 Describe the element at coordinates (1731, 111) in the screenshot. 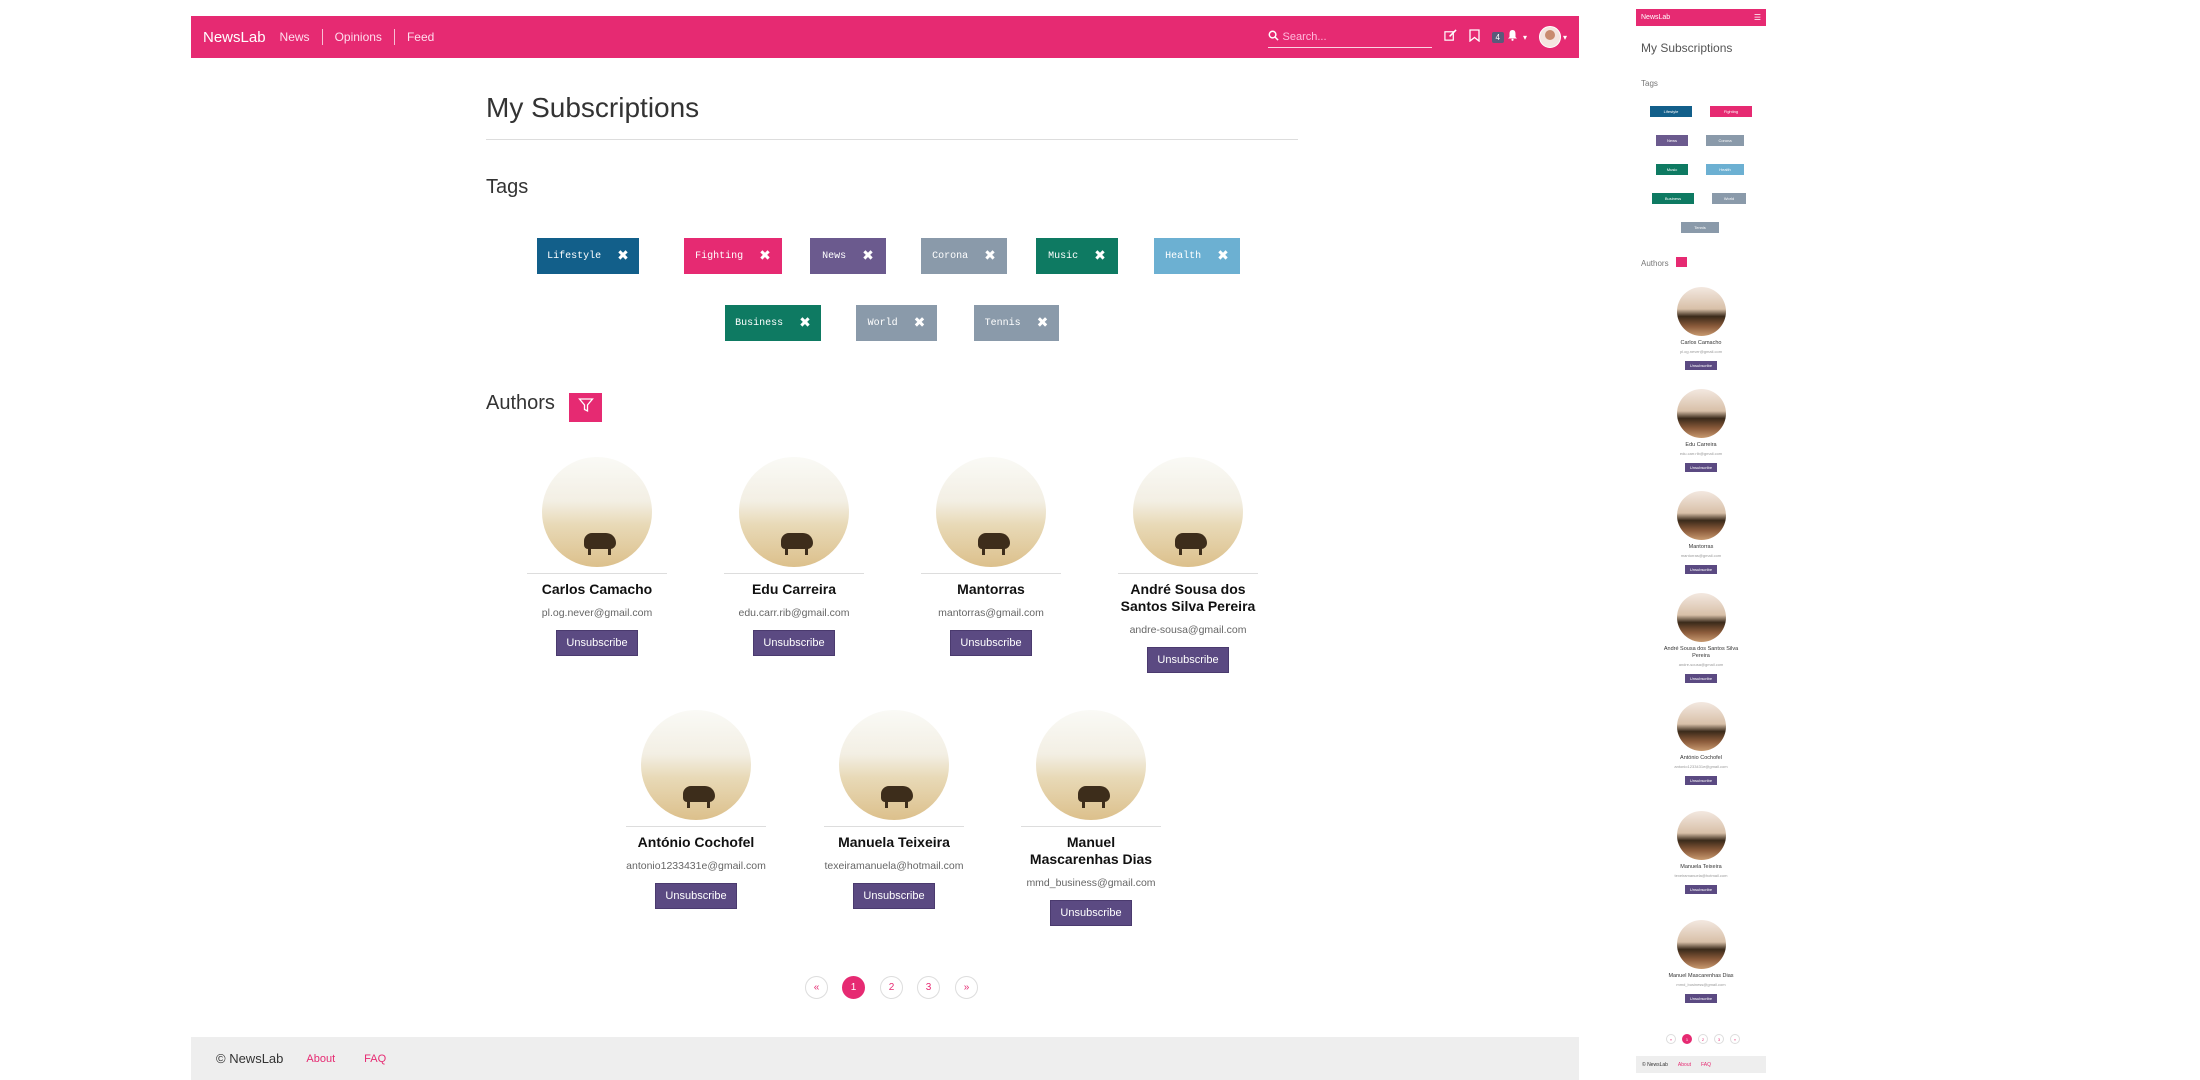

I see `mobile-tag-chip: Fighting` at that location.